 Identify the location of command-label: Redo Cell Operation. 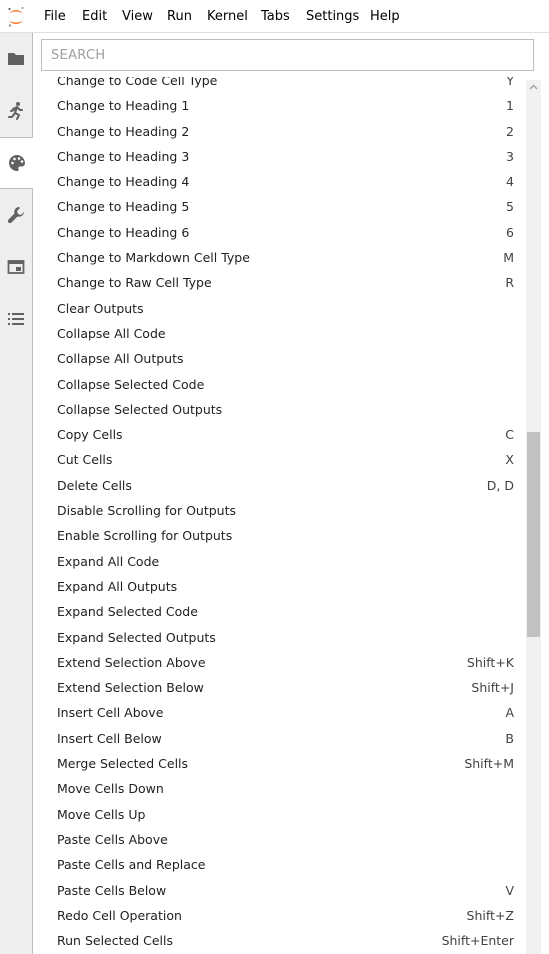
(119, 915).